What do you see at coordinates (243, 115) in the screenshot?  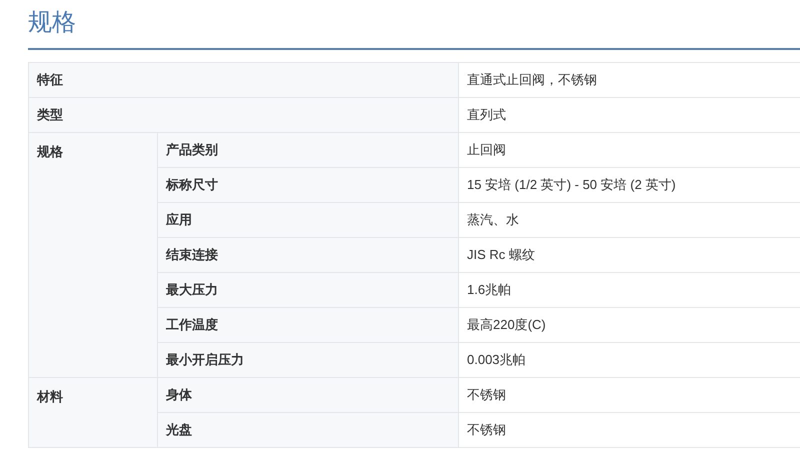 I see `row-label: 类型` at bounding box center [243, 115].